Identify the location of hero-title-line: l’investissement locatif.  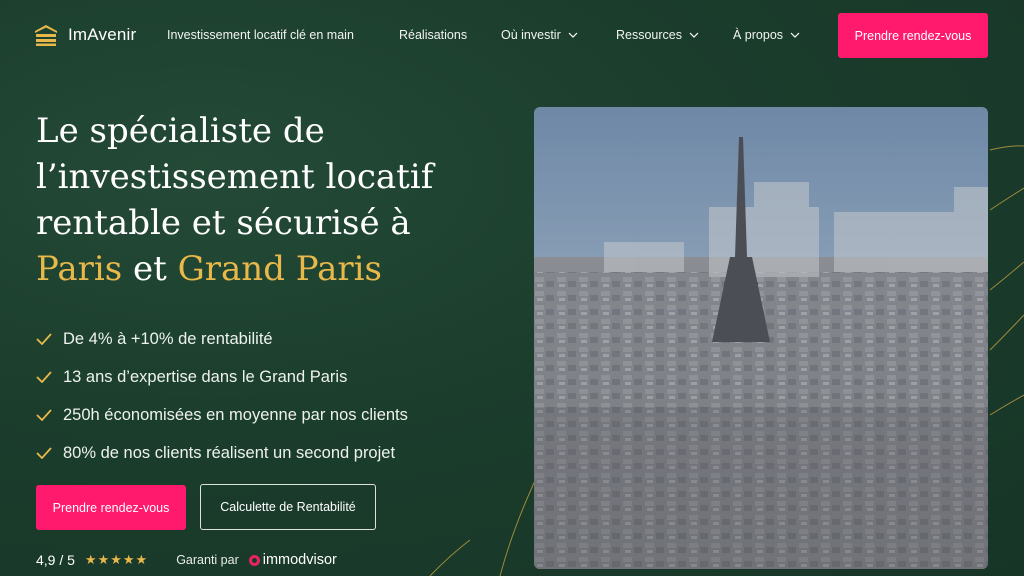
(235, 177).